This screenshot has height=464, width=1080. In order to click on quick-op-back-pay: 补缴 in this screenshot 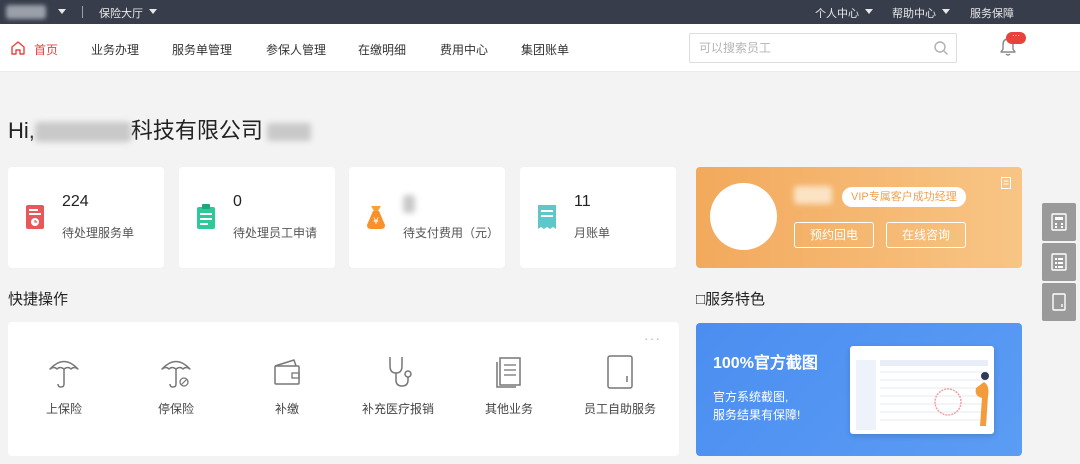, I will do `click(287, 389)`.